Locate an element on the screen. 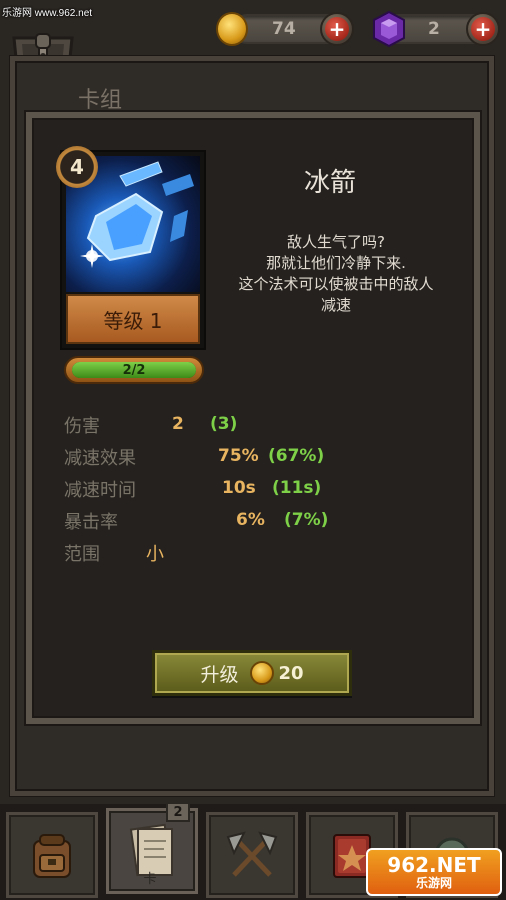  tab-backpack is located at coordinates (52, 855).